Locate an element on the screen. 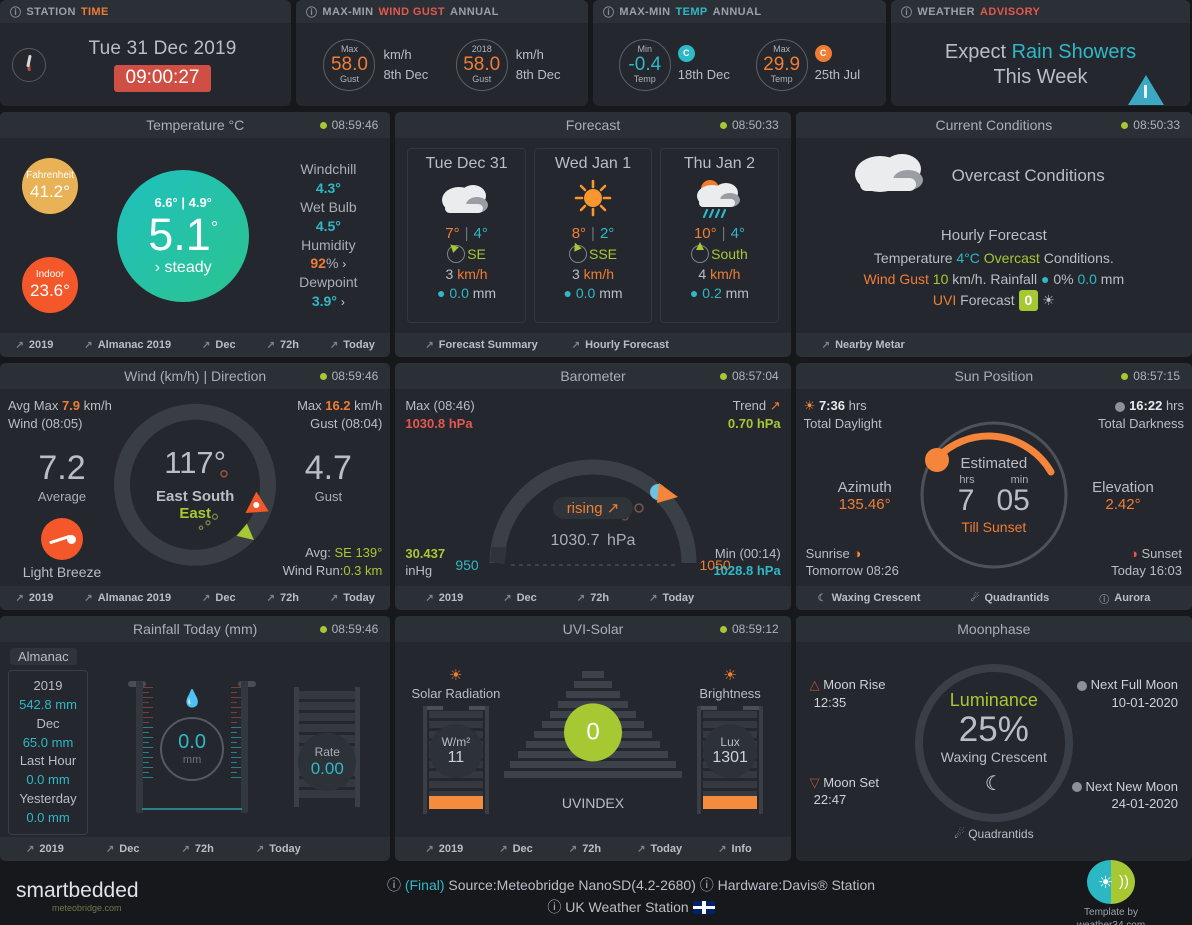  status-dot is located at coordinates (323, 629).